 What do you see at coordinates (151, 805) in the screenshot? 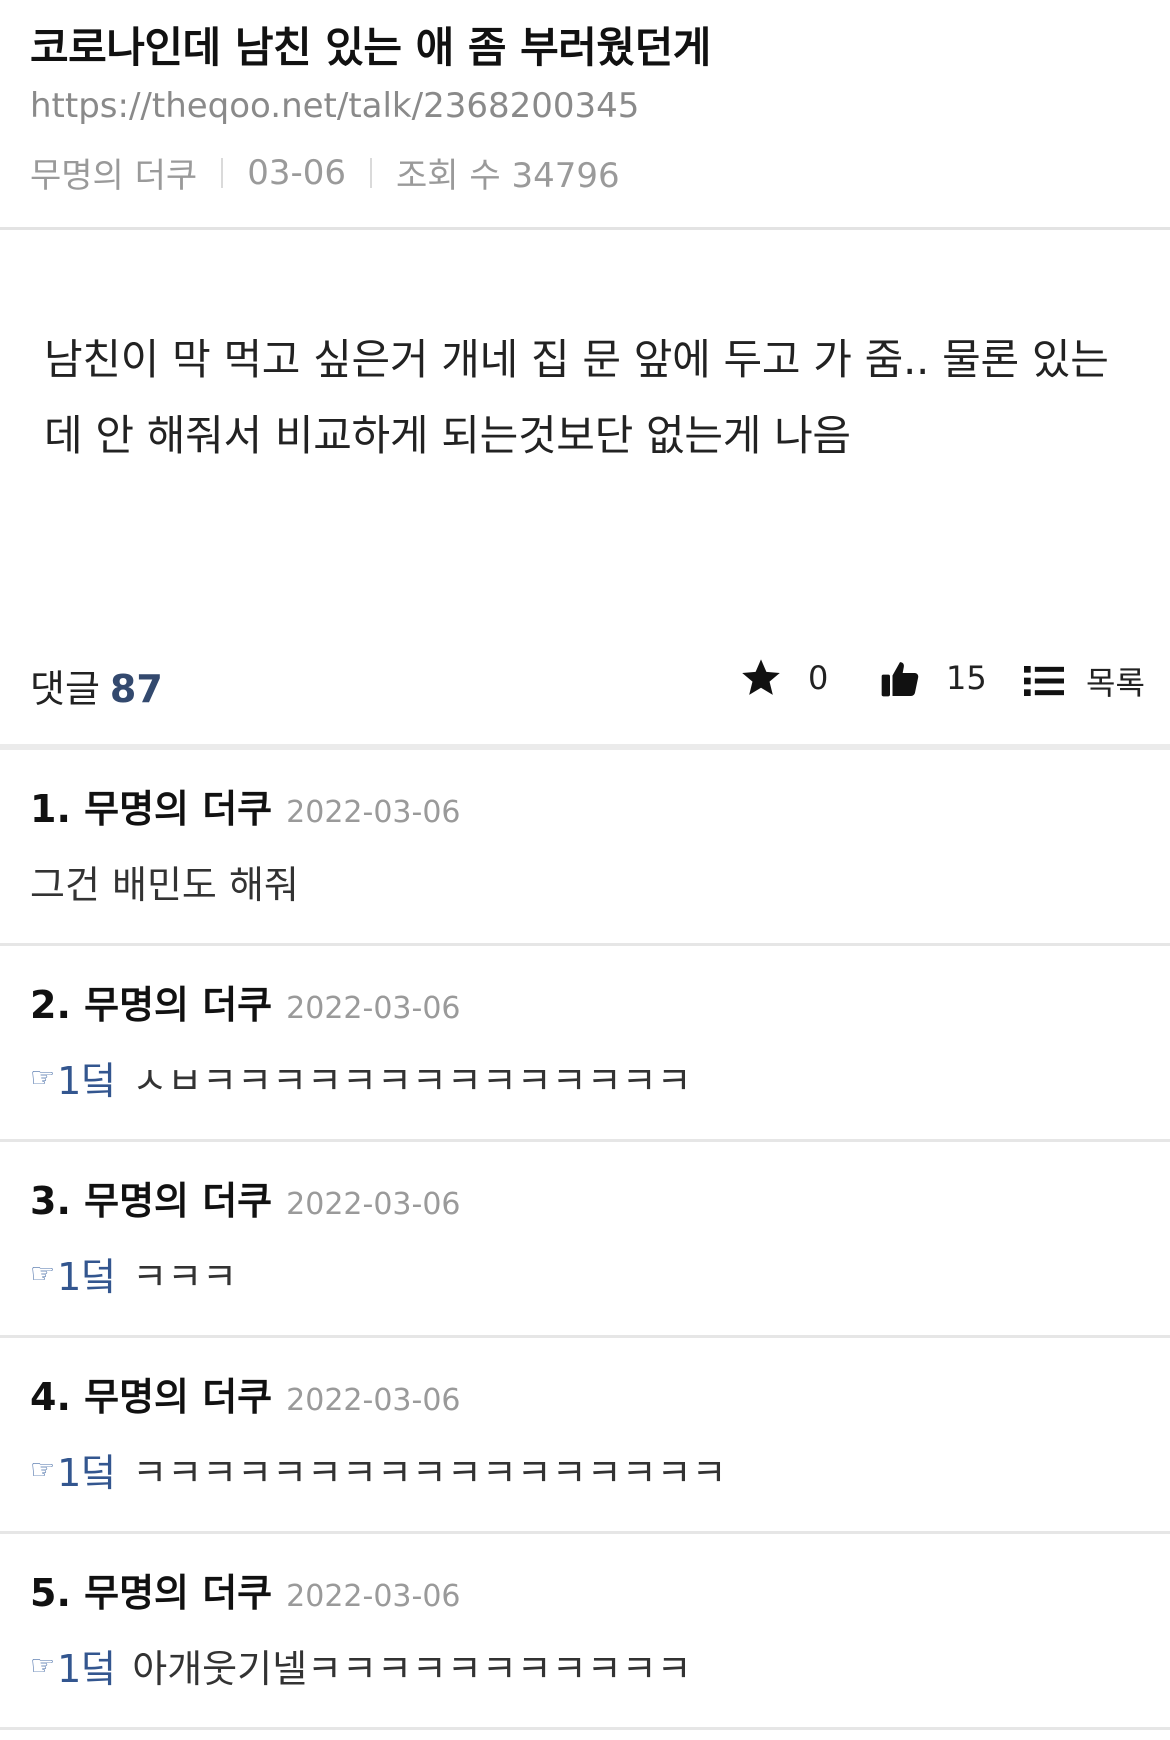
I see `comment-author: 1. 무명의 더쿠` at bounding box center [151, 805].